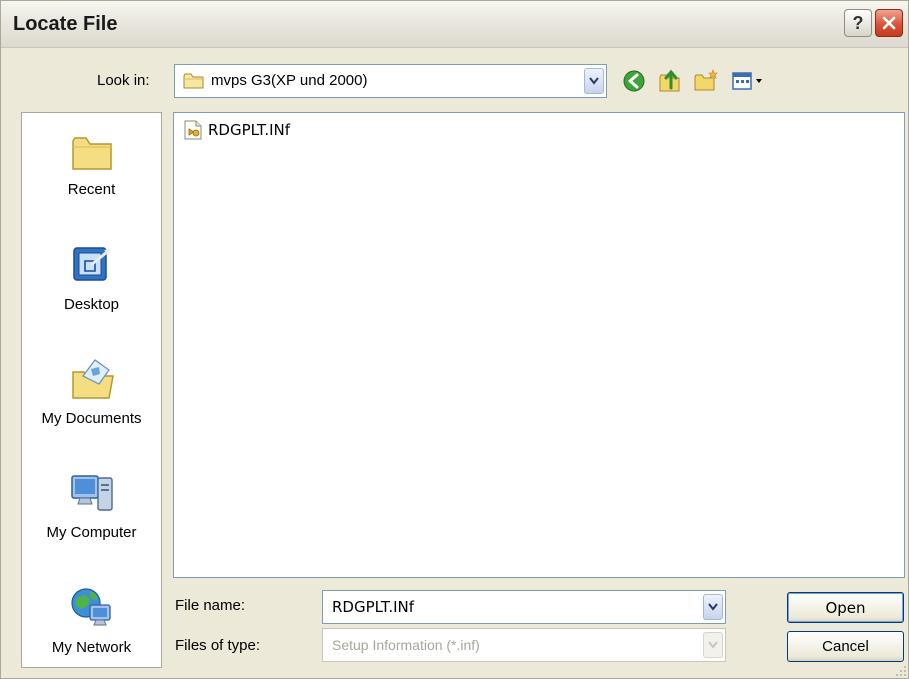 This screenshot has height=679, width=909. I want to click on place-label: Recent, so click(91, 189).